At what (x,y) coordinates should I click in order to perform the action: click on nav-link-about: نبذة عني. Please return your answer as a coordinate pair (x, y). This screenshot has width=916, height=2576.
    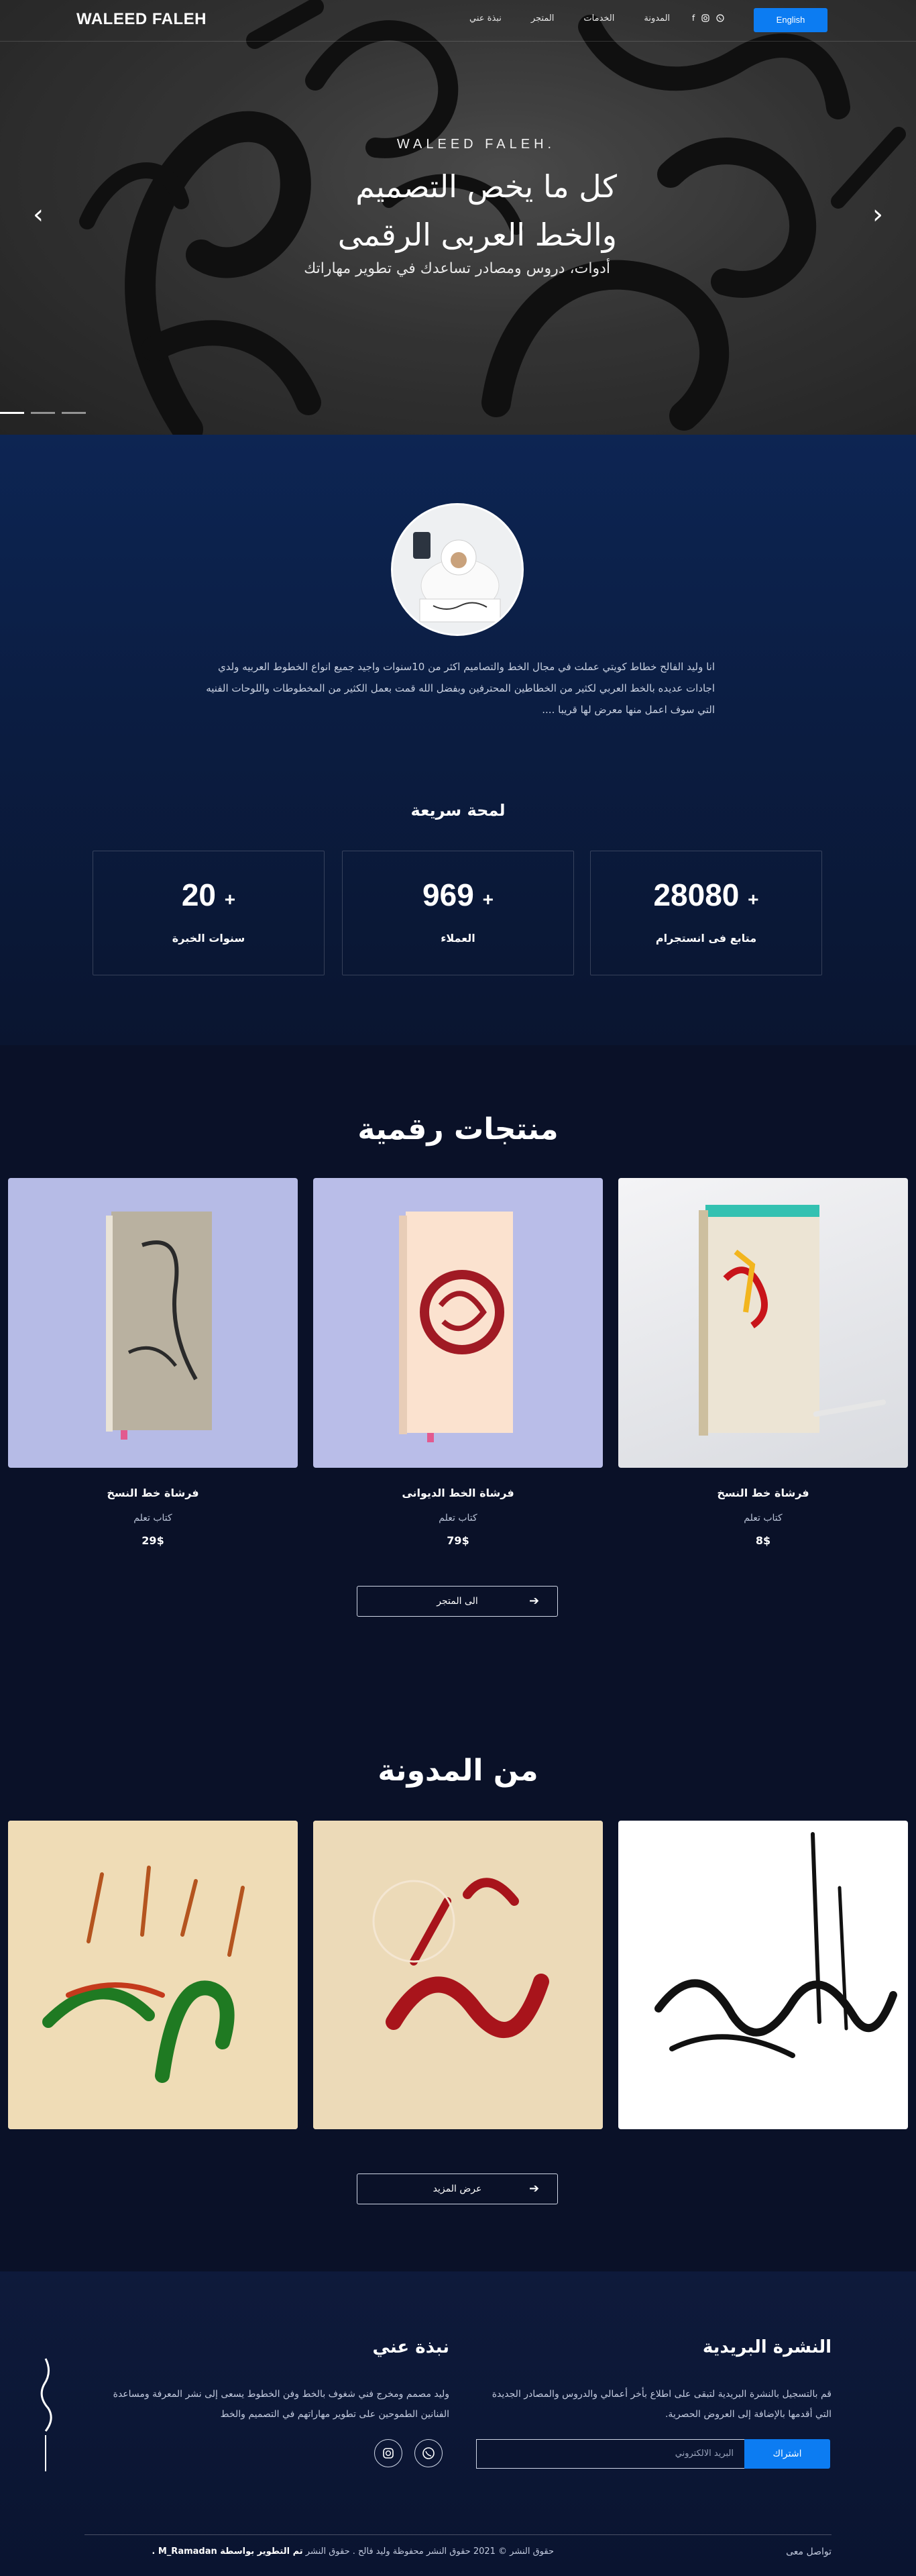
    Looking at the image, I should click on (485, 18).